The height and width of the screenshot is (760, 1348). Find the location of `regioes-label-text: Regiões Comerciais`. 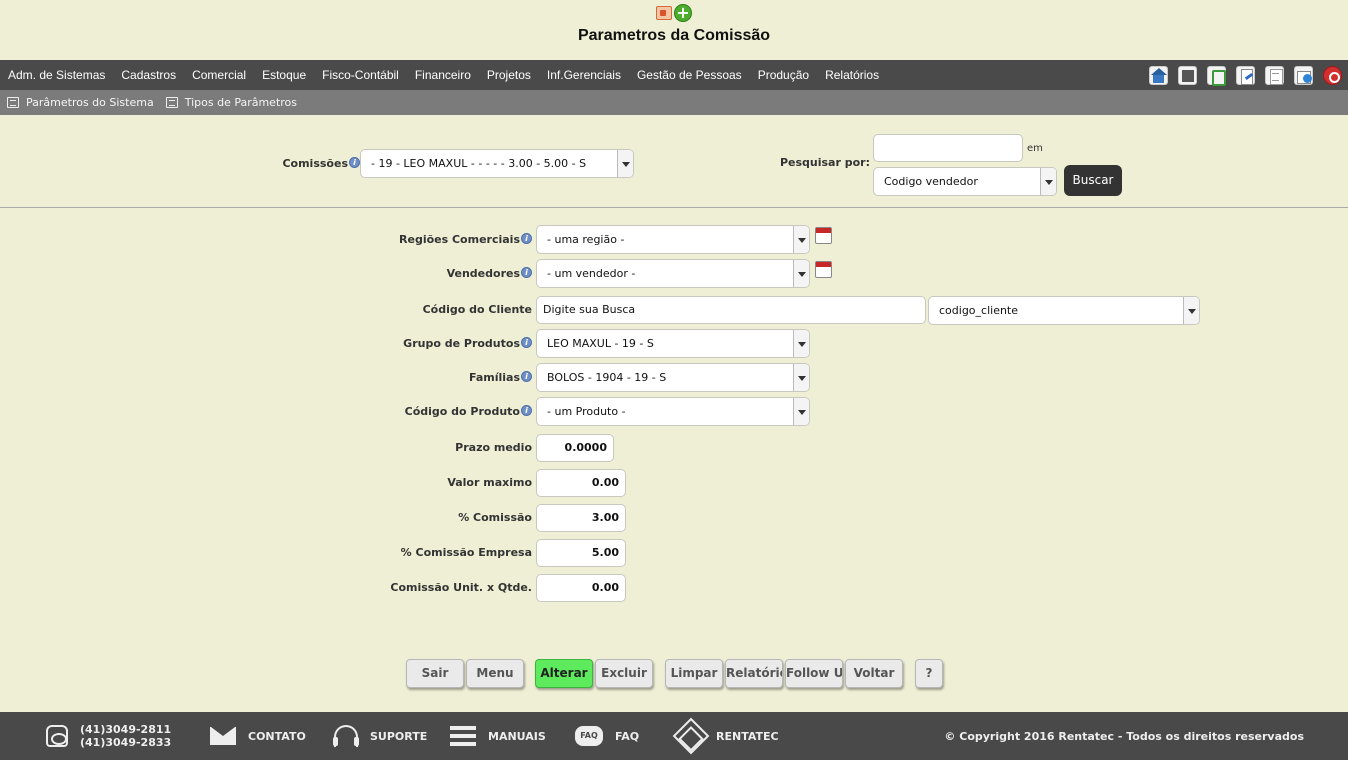

regioes-label-text: Regiões Comerciais is located at coordinates (459, 239).